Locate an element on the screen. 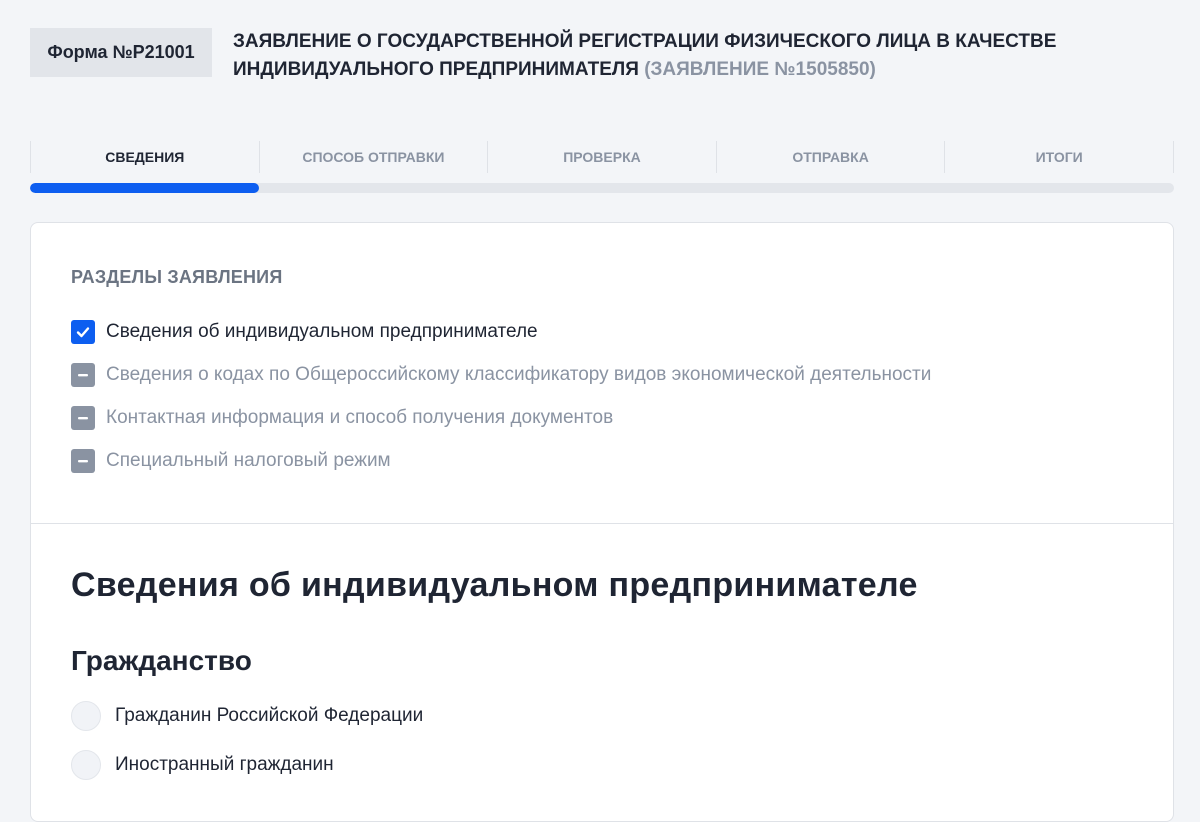 This screenshot has height=822, width=1200. step-label: ПРОВЕРКА is located at coordinates (602, 157).